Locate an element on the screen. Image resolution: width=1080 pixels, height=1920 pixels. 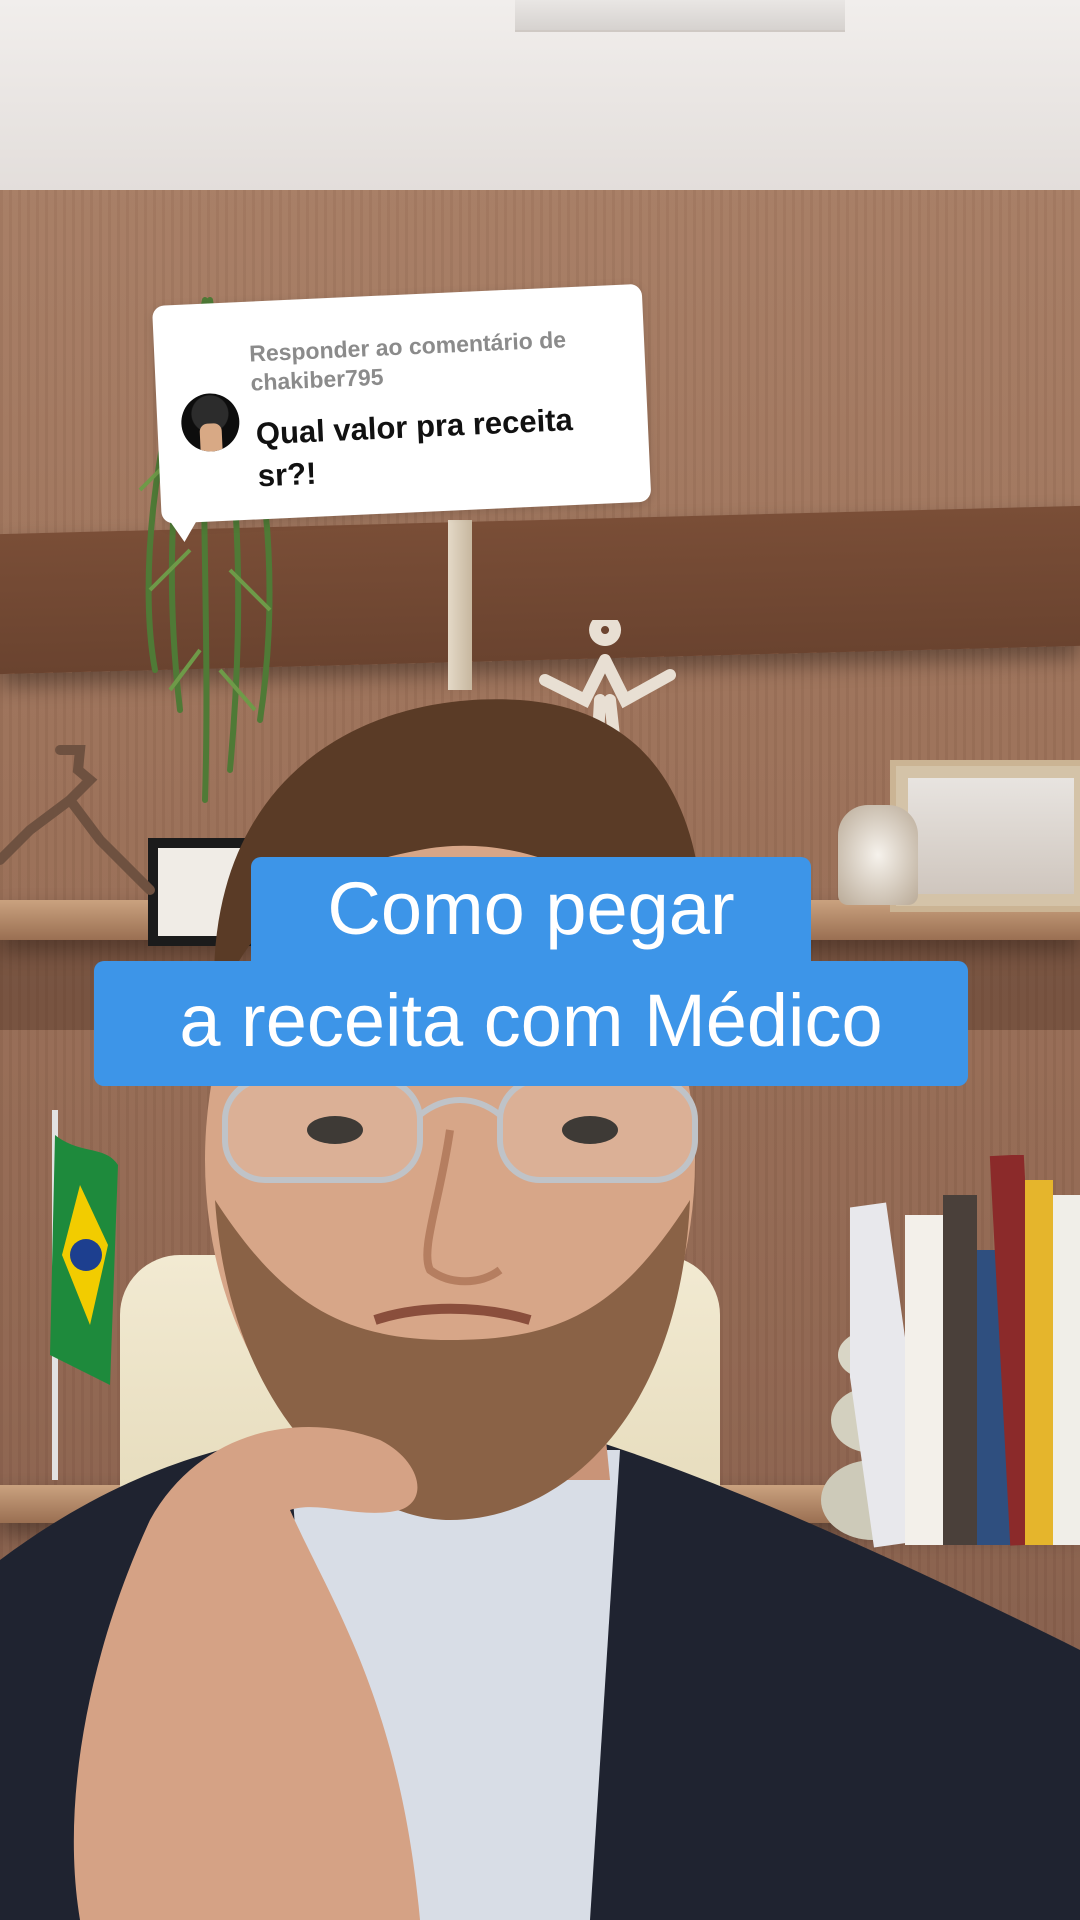
caption-line-2: a receita com Médico is located at coordinates (531, 1023).